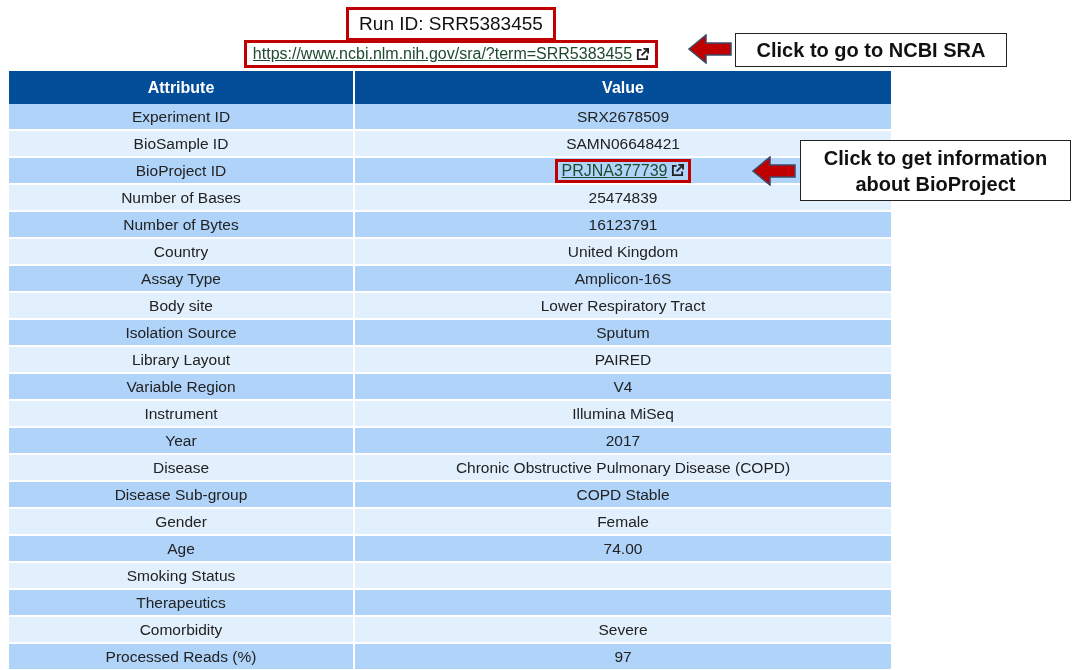 This screenshot has width=1078, height=670. Describe the element at coordinates (871, 50) in the screenshot. I see `callout-label: Click to go to NCBI SRA` at that location.